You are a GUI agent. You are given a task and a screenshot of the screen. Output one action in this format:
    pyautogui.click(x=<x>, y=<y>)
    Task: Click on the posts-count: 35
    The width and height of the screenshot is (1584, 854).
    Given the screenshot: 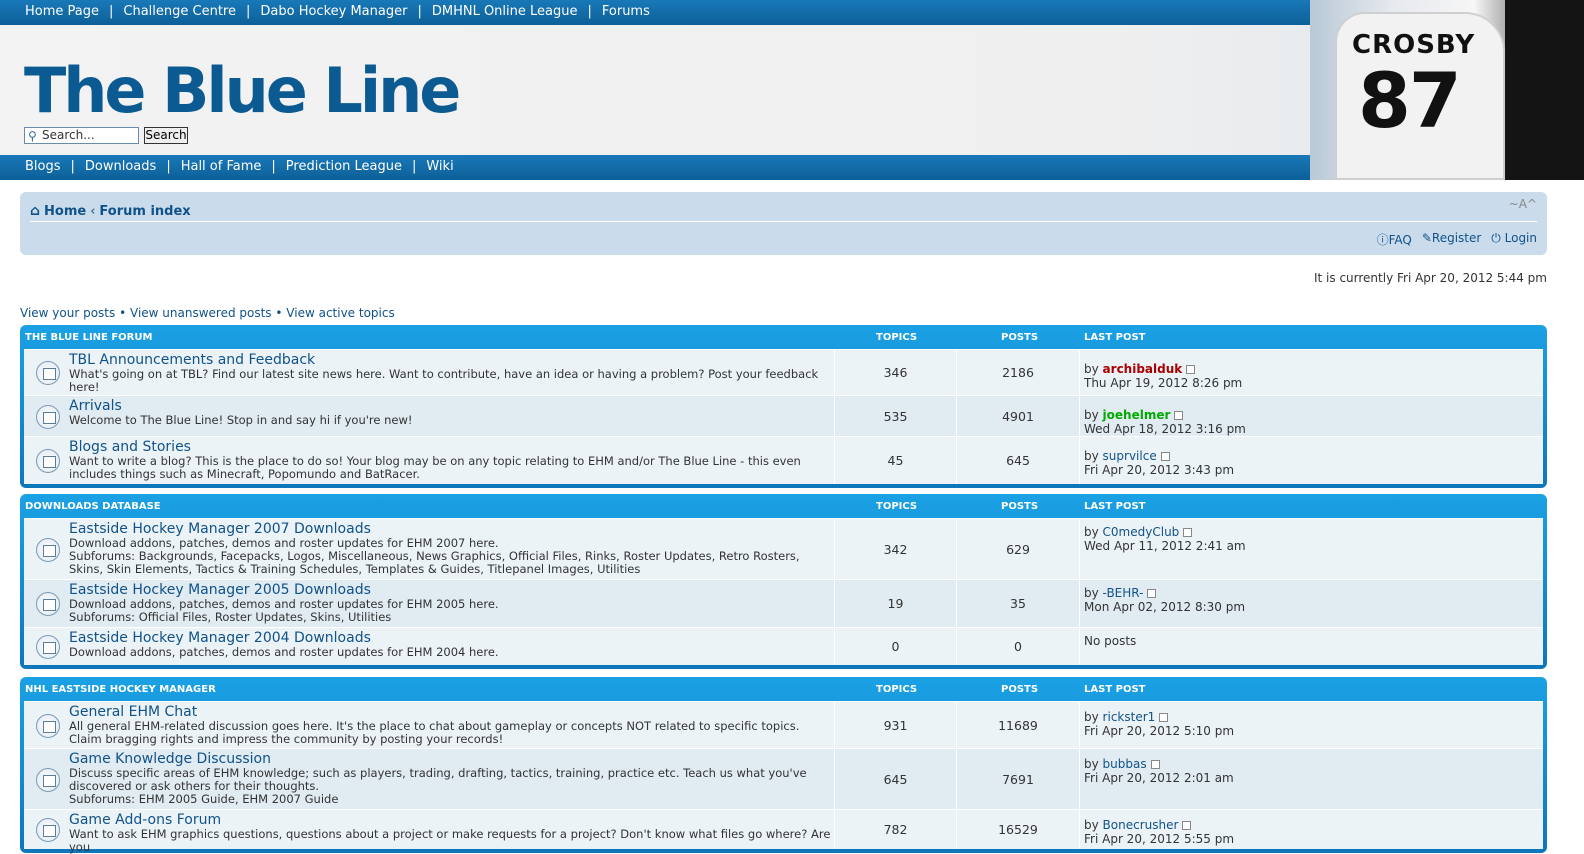 What is the action you would take?
    pyautogui.click(x=1018, y=603)
    